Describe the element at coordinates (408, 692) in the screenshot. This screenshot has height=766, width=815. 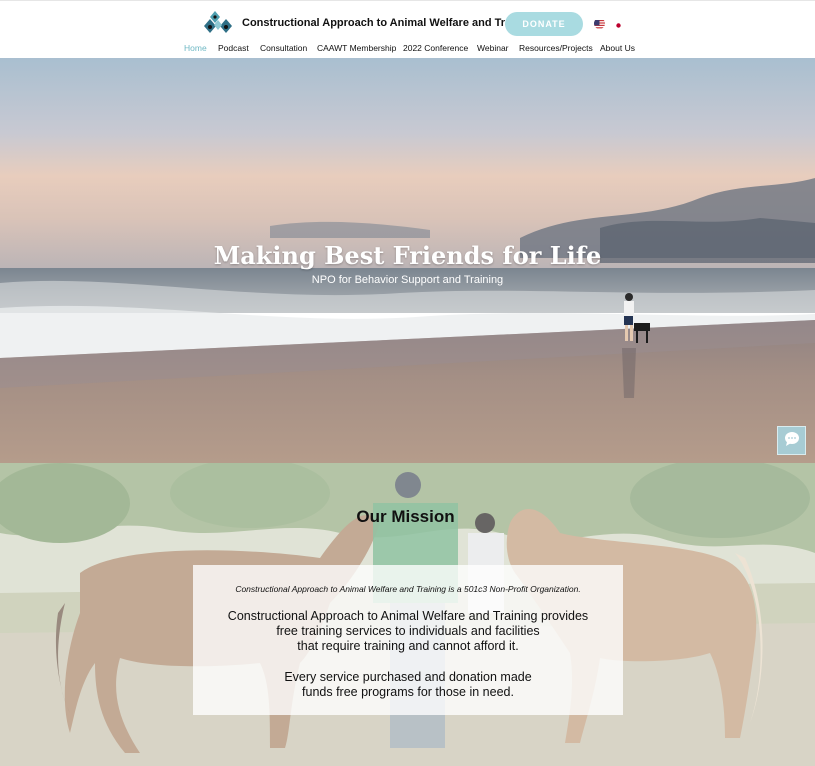
I see `mission-line: funds free programs for those in need.` at that location.